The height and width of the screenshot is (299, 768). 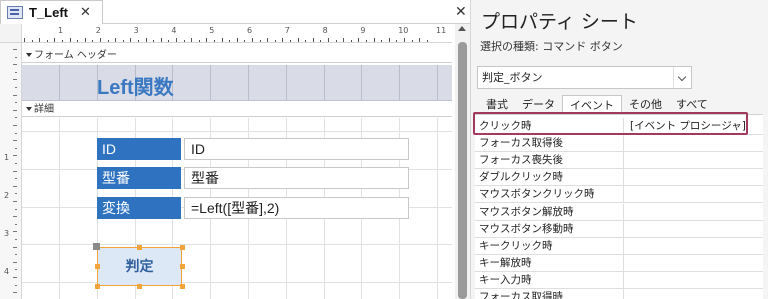 I want to click on chevron-down-icon, so click(x=682, y=77).